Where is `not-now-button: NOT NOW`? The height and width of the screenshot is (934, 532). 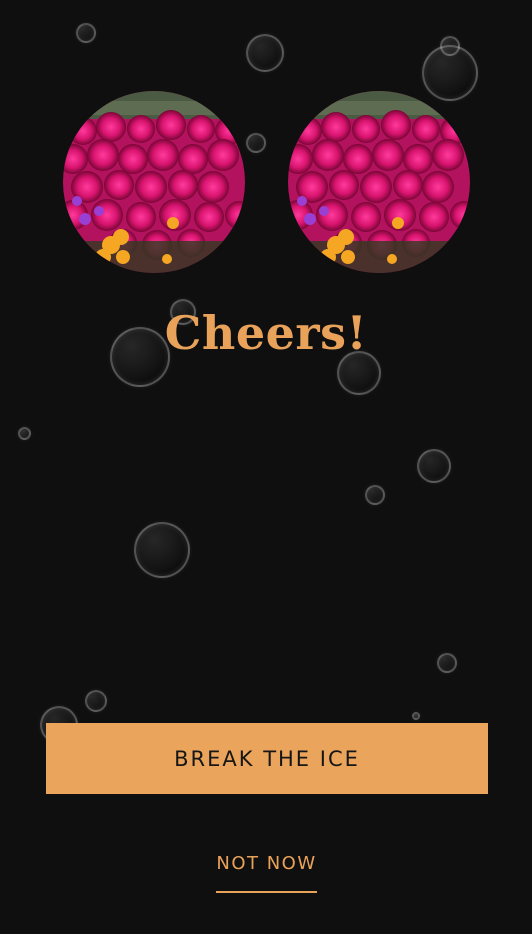 not-now-button: NOT NOW is located at coordinates (266, 871).